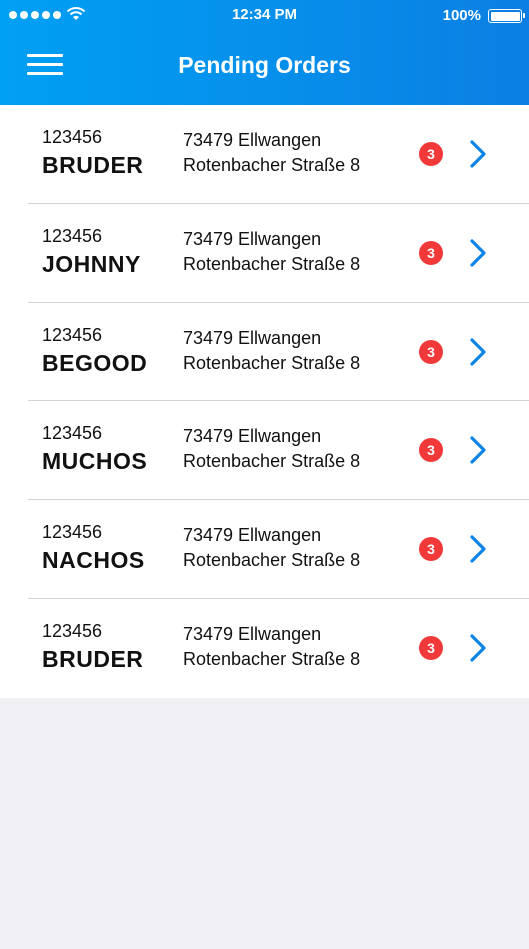 The image size is (529, 949). I want to click on battery-percentage: 100%, so click(461, 15).